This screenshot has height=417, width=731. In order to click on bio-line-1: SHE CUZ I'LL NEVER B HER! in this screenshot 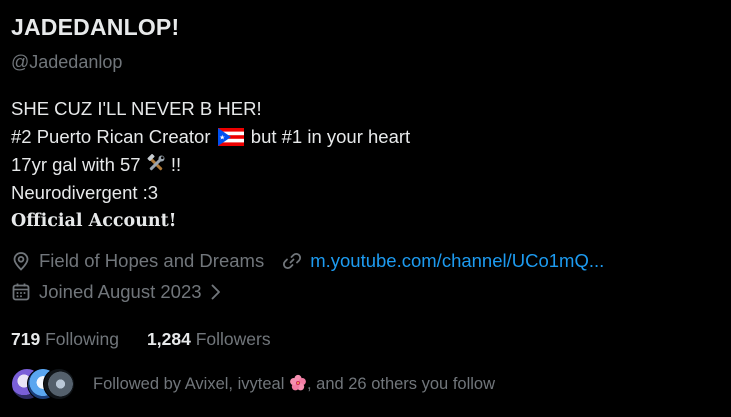, I will do `click(136, 108)`.